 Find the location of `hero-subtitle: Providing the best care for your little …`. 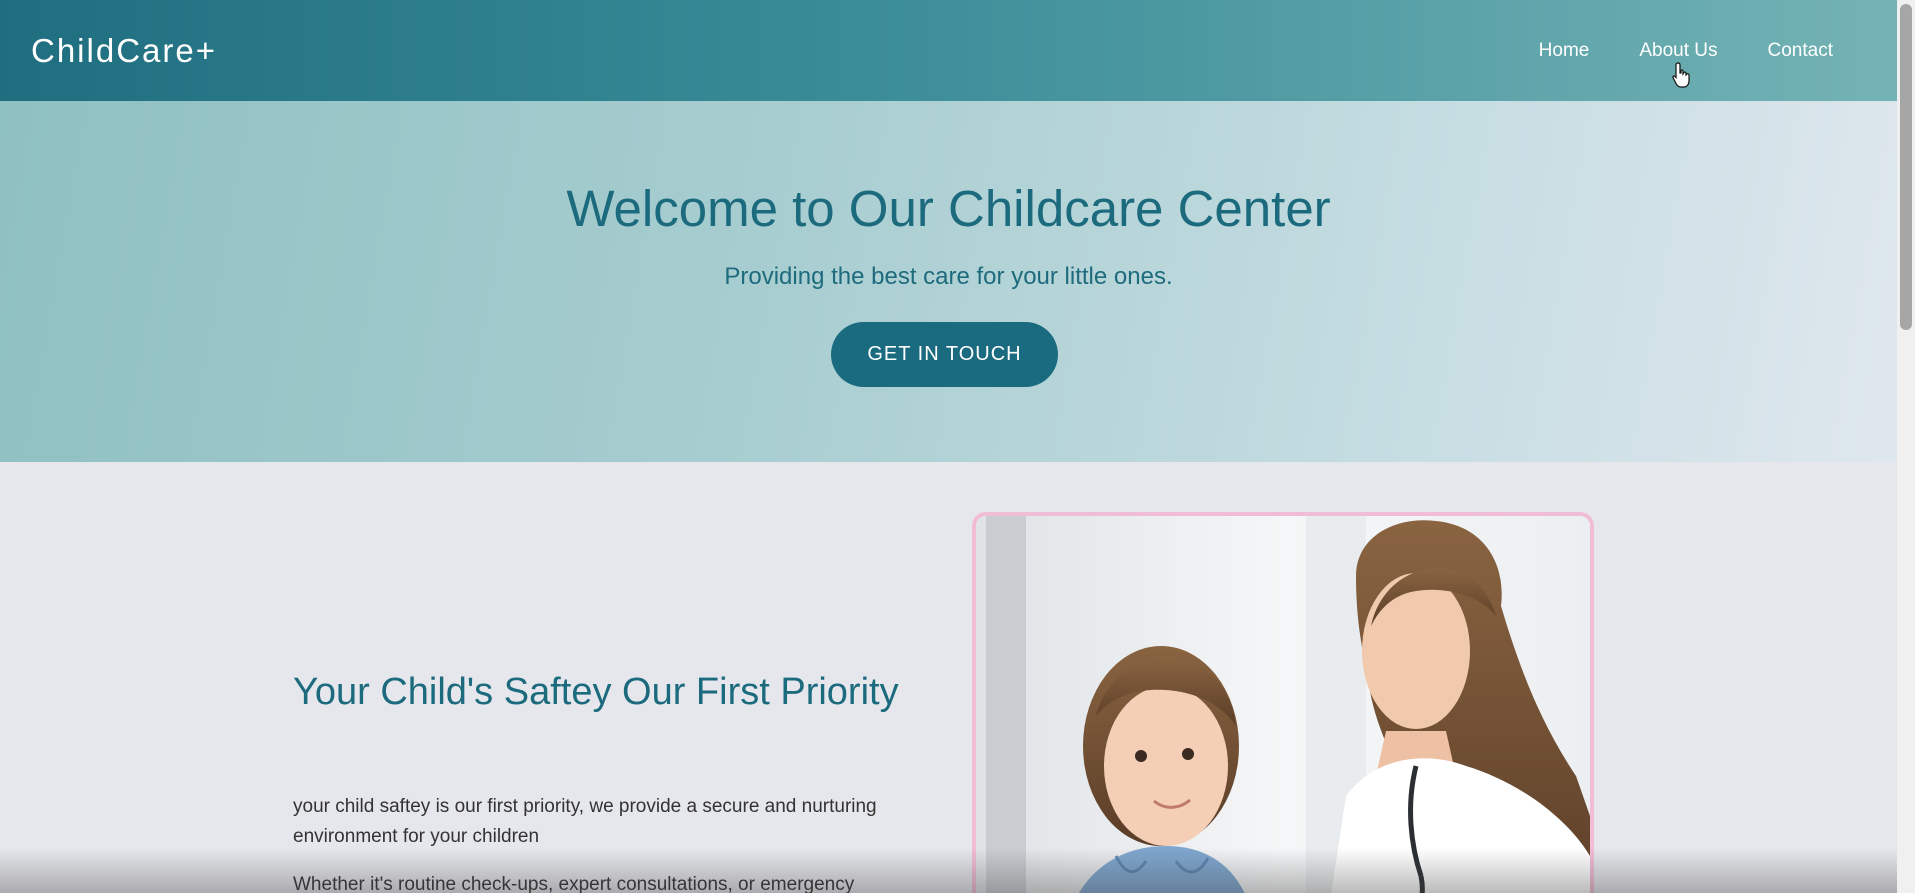

hero-subtitle: Providing the best care for your little … is located at coordinates (948, 276).